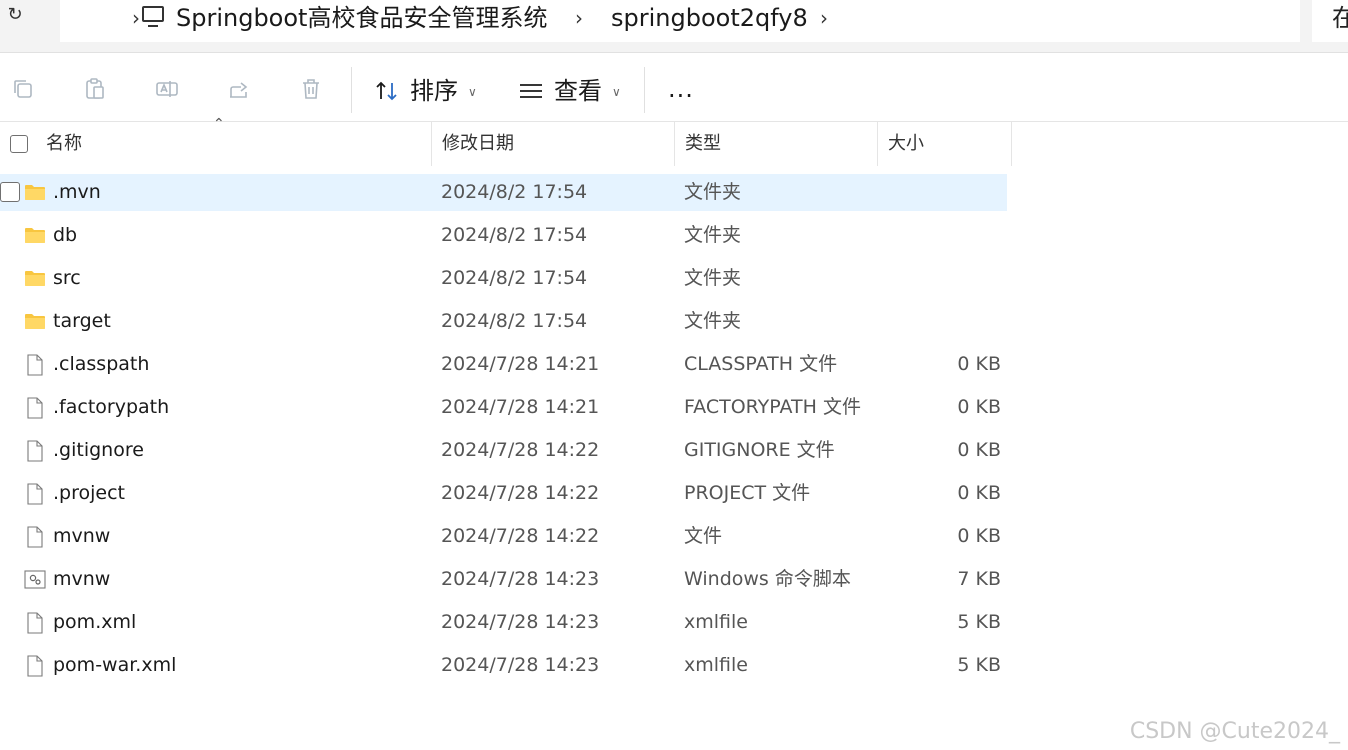 The image size is (1348, 750). I want to click on file-row: target 2024/8/2 17:54 文件夹, so click(503, 321).